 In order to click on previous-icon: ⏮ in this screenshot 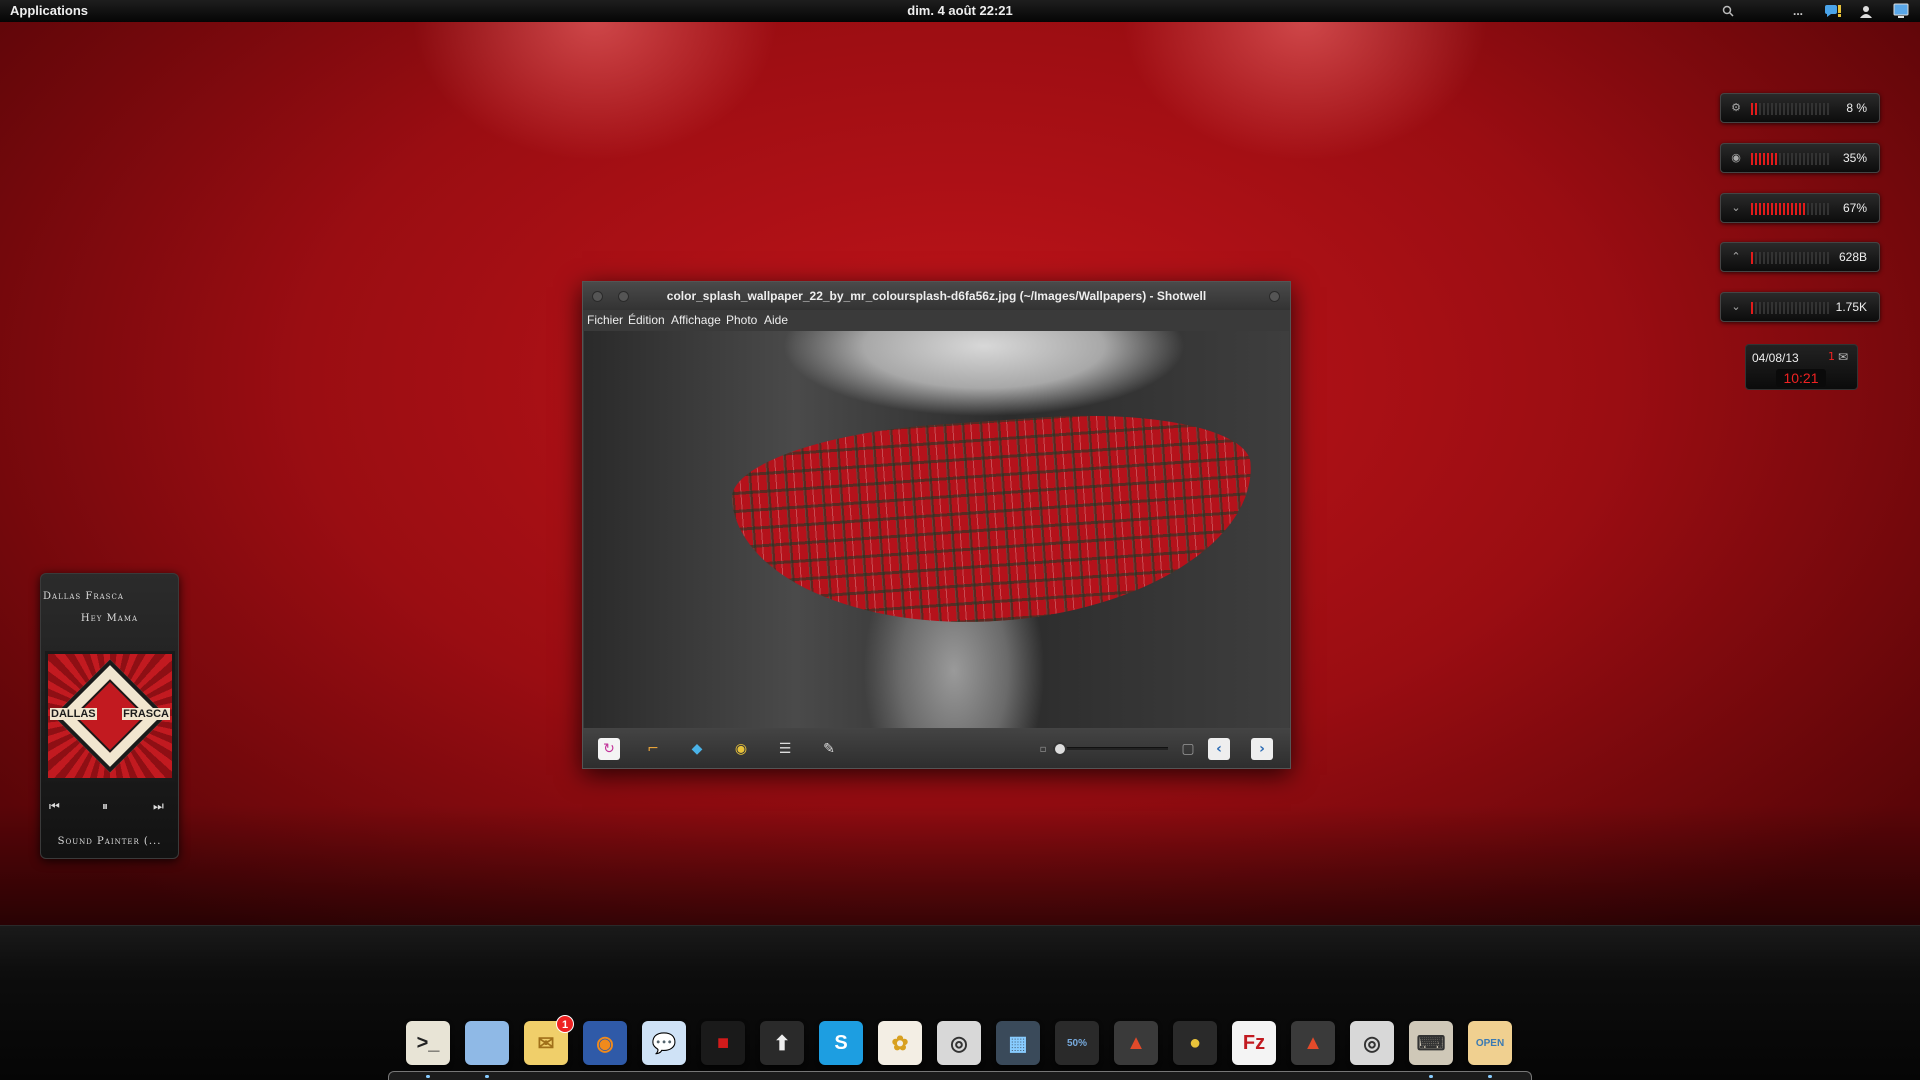, I will do `click(54, 806)`.